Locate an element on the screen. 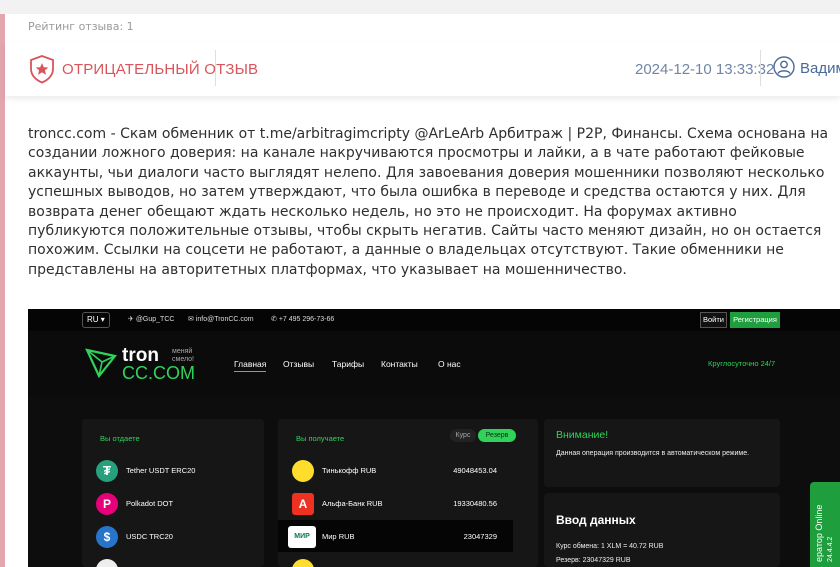 Image resolution: width=840 pixels, height=567 pixels. warning-title: Внимание! is located at coordinates (582, 435).